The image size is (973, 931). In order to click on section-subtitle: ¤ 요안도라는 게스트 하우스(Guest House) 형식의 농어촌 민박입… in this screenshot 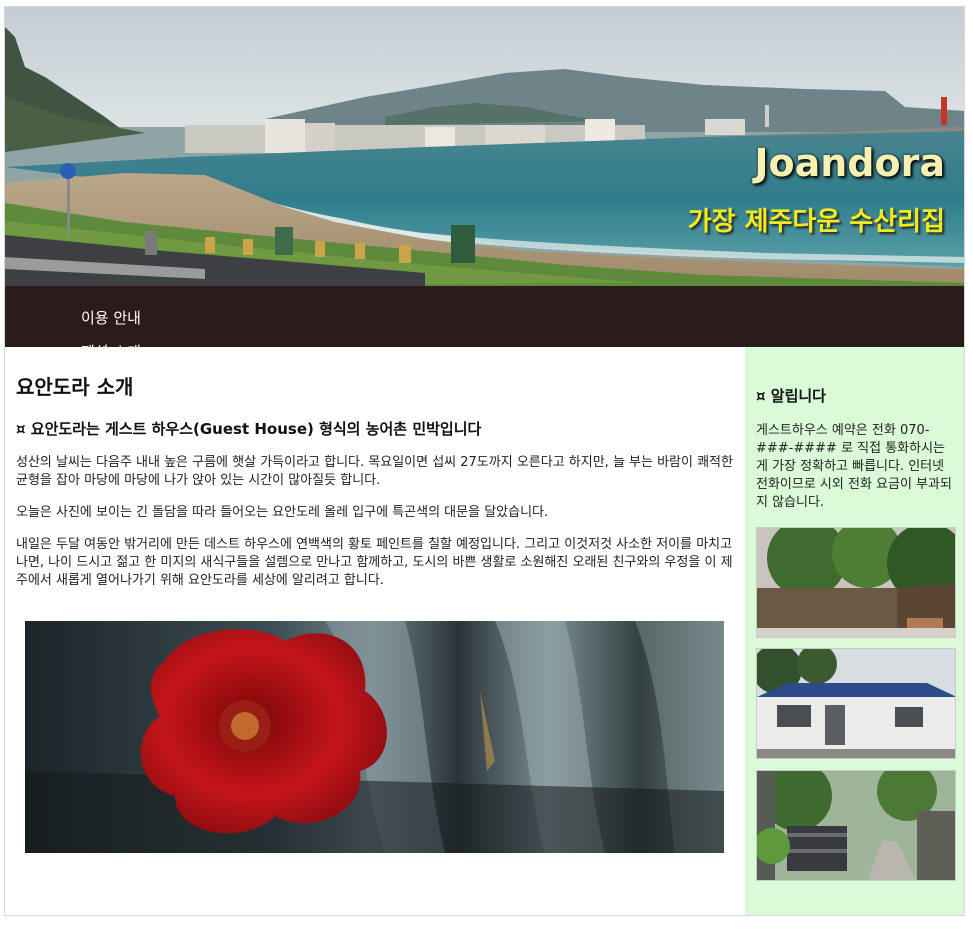, I will do `click(249, 429)`.